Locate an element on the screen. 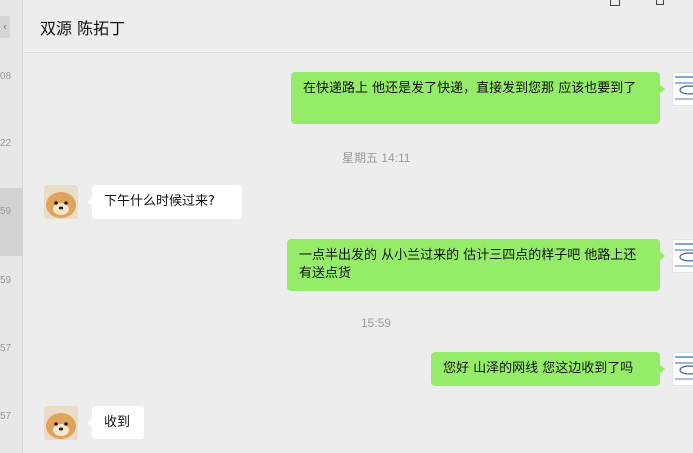 This screenshot has height=453, width=693. message-text: 收到 is located at coordinates (117, 422).